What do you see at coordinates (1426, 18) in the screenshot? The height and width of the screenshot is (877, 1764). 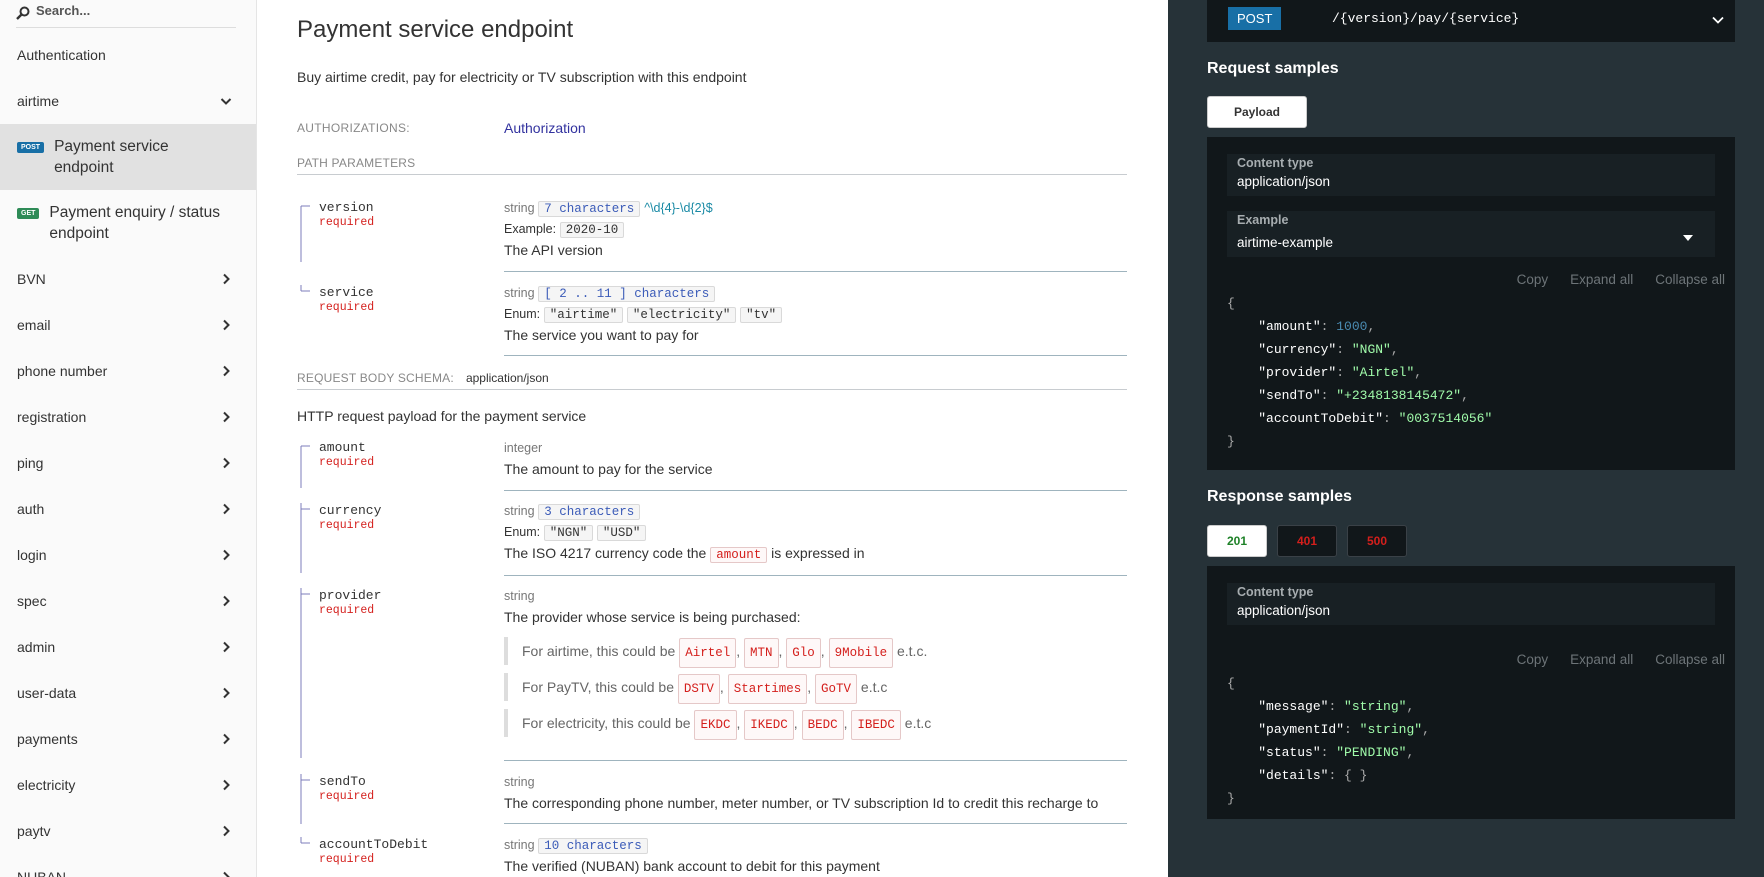 I see `endpoint-path: /{version}/pay/{service}` at bounding box center [1426, 18].